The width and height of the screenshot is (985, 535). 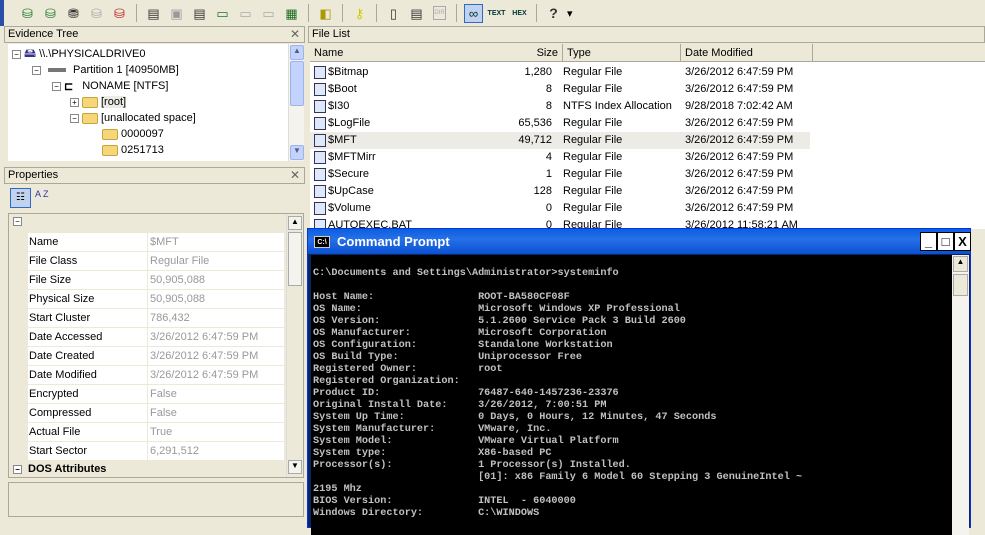 I want to click on tree-node: − Partition 1 [40950MB], so click(x=105, y=70).